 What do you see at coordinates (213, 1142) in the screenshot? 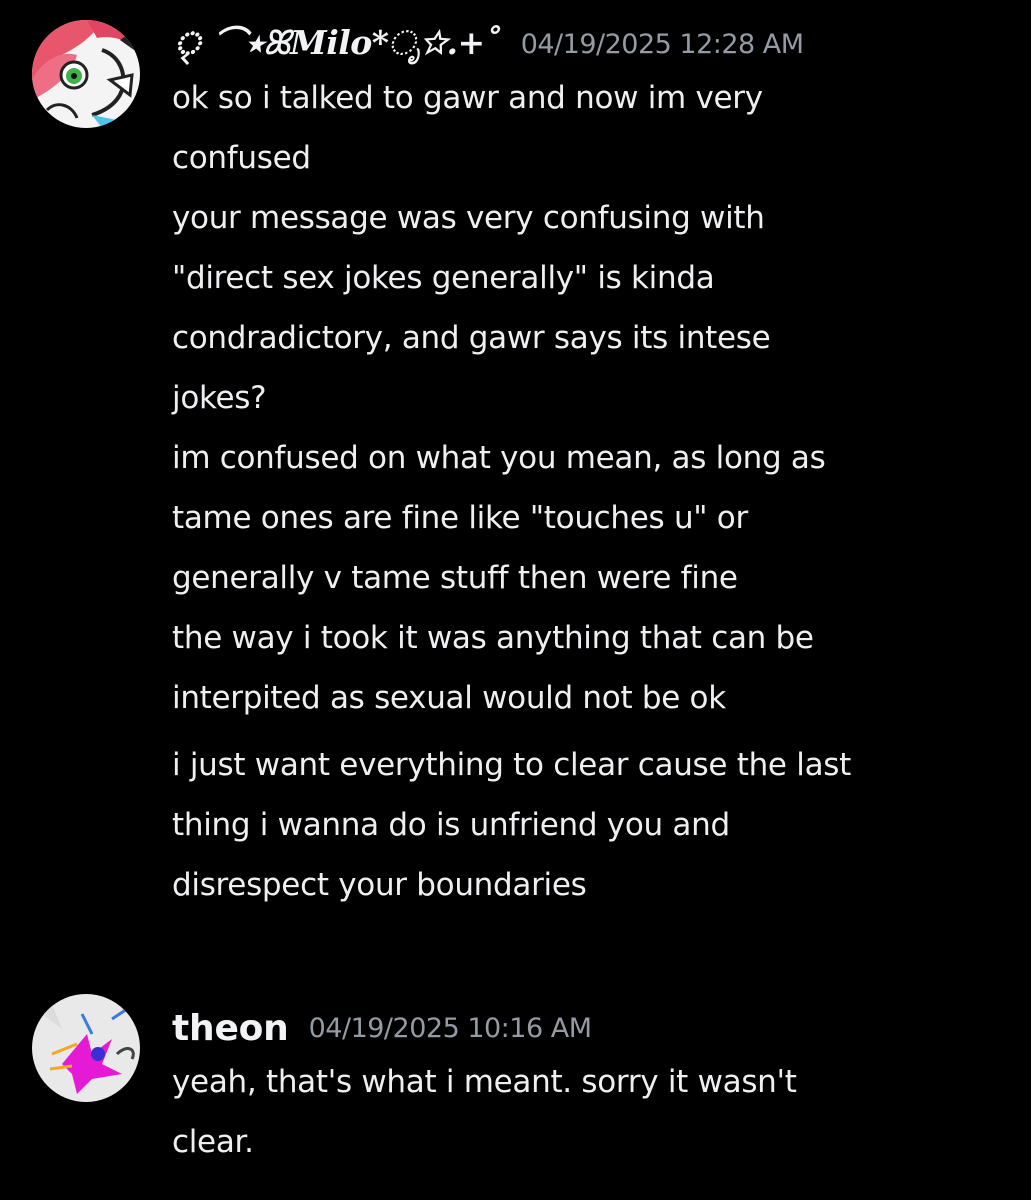
I see `message-line: clear.` at bounding box center [213, 1142].